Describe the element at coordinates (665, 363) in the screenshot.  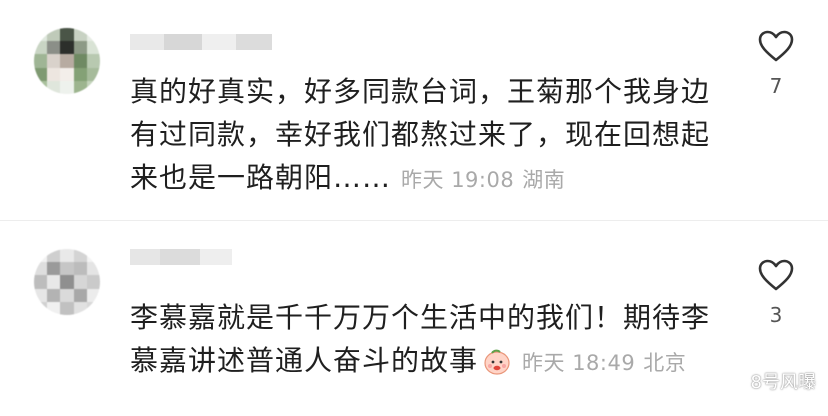
I see `comment-location: 北京` at that location.